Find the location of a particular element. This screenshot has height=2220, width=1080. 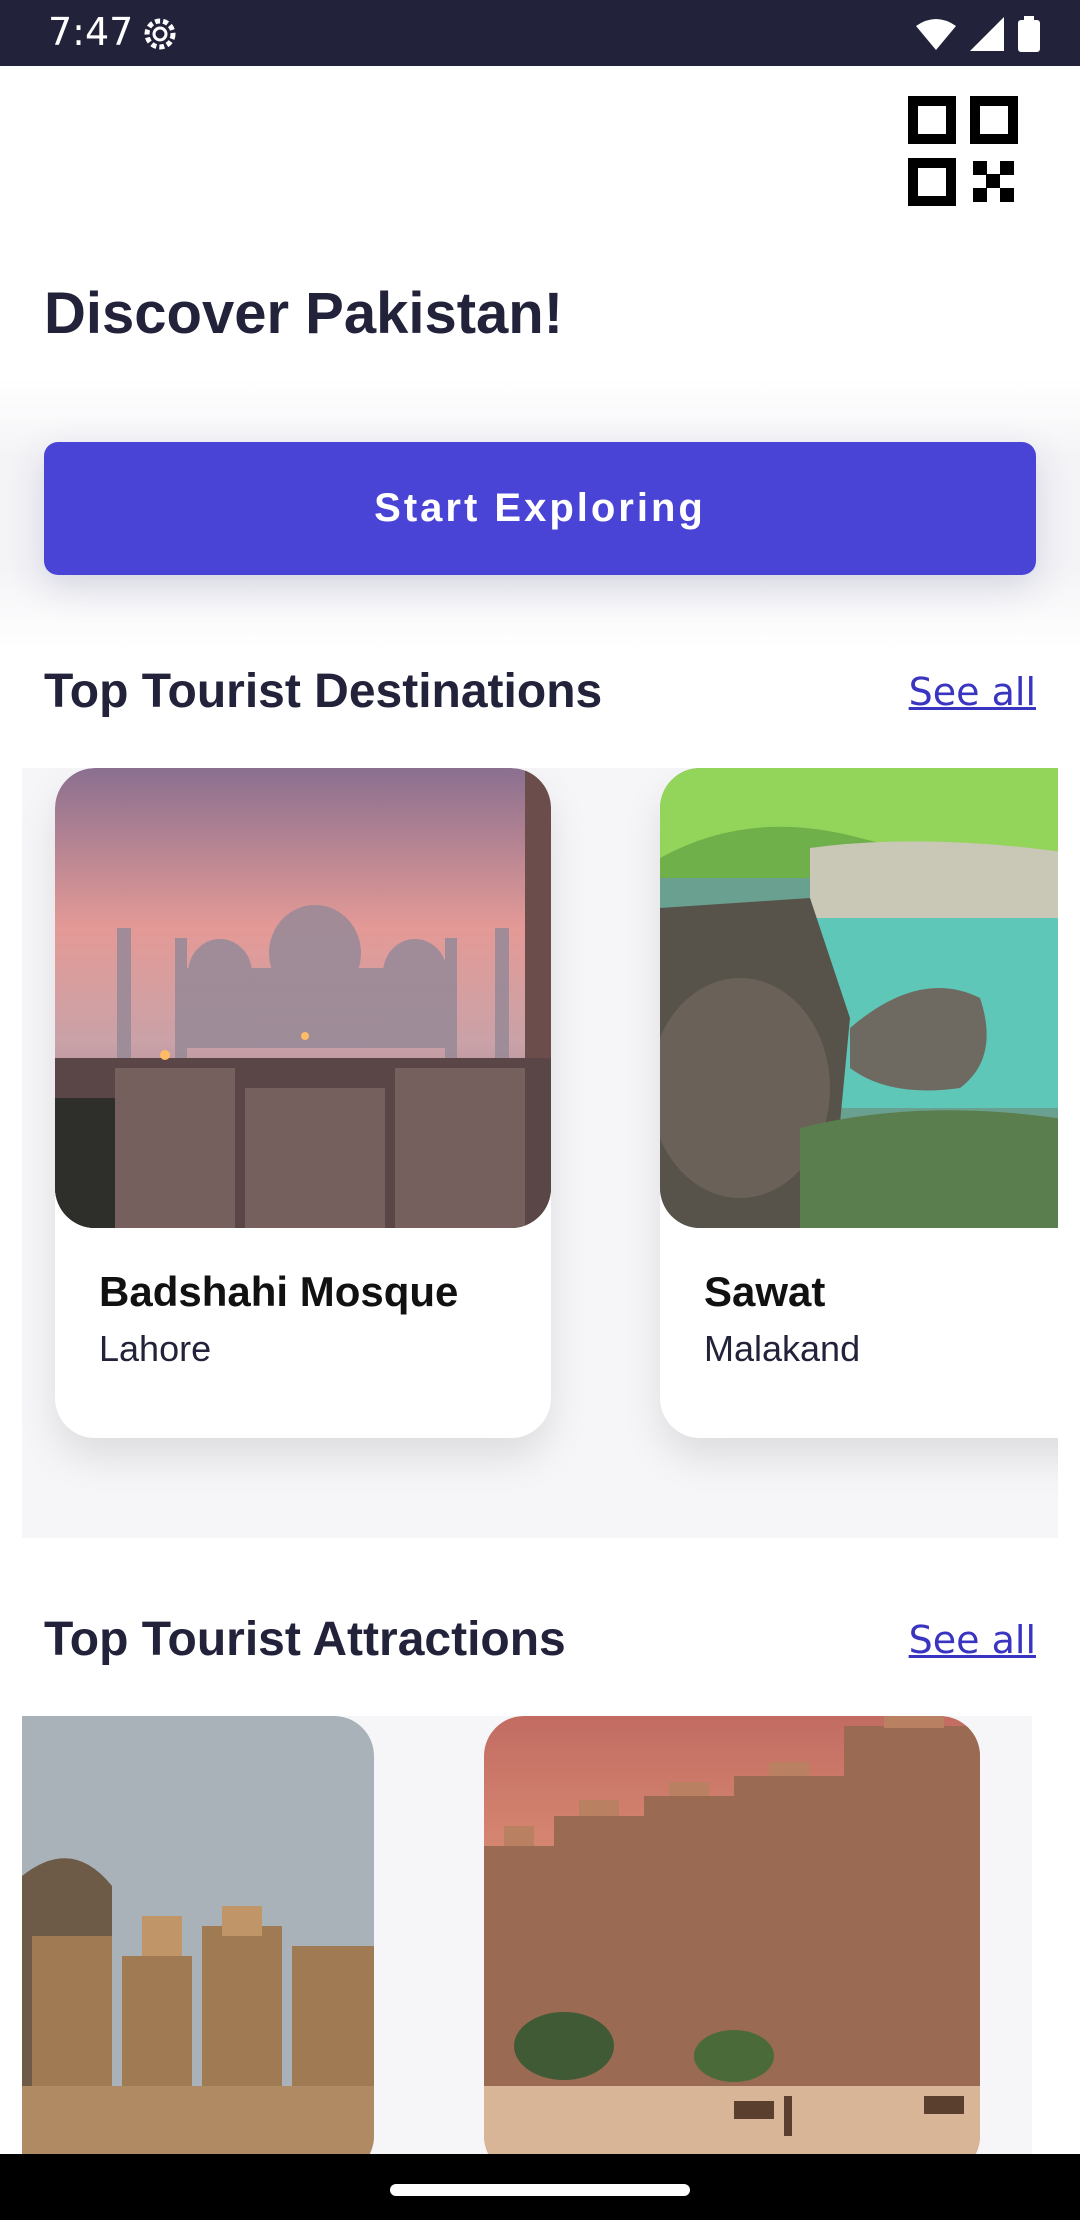

destination-card: Sawat Malakand is located at coordinates (859, 1103).